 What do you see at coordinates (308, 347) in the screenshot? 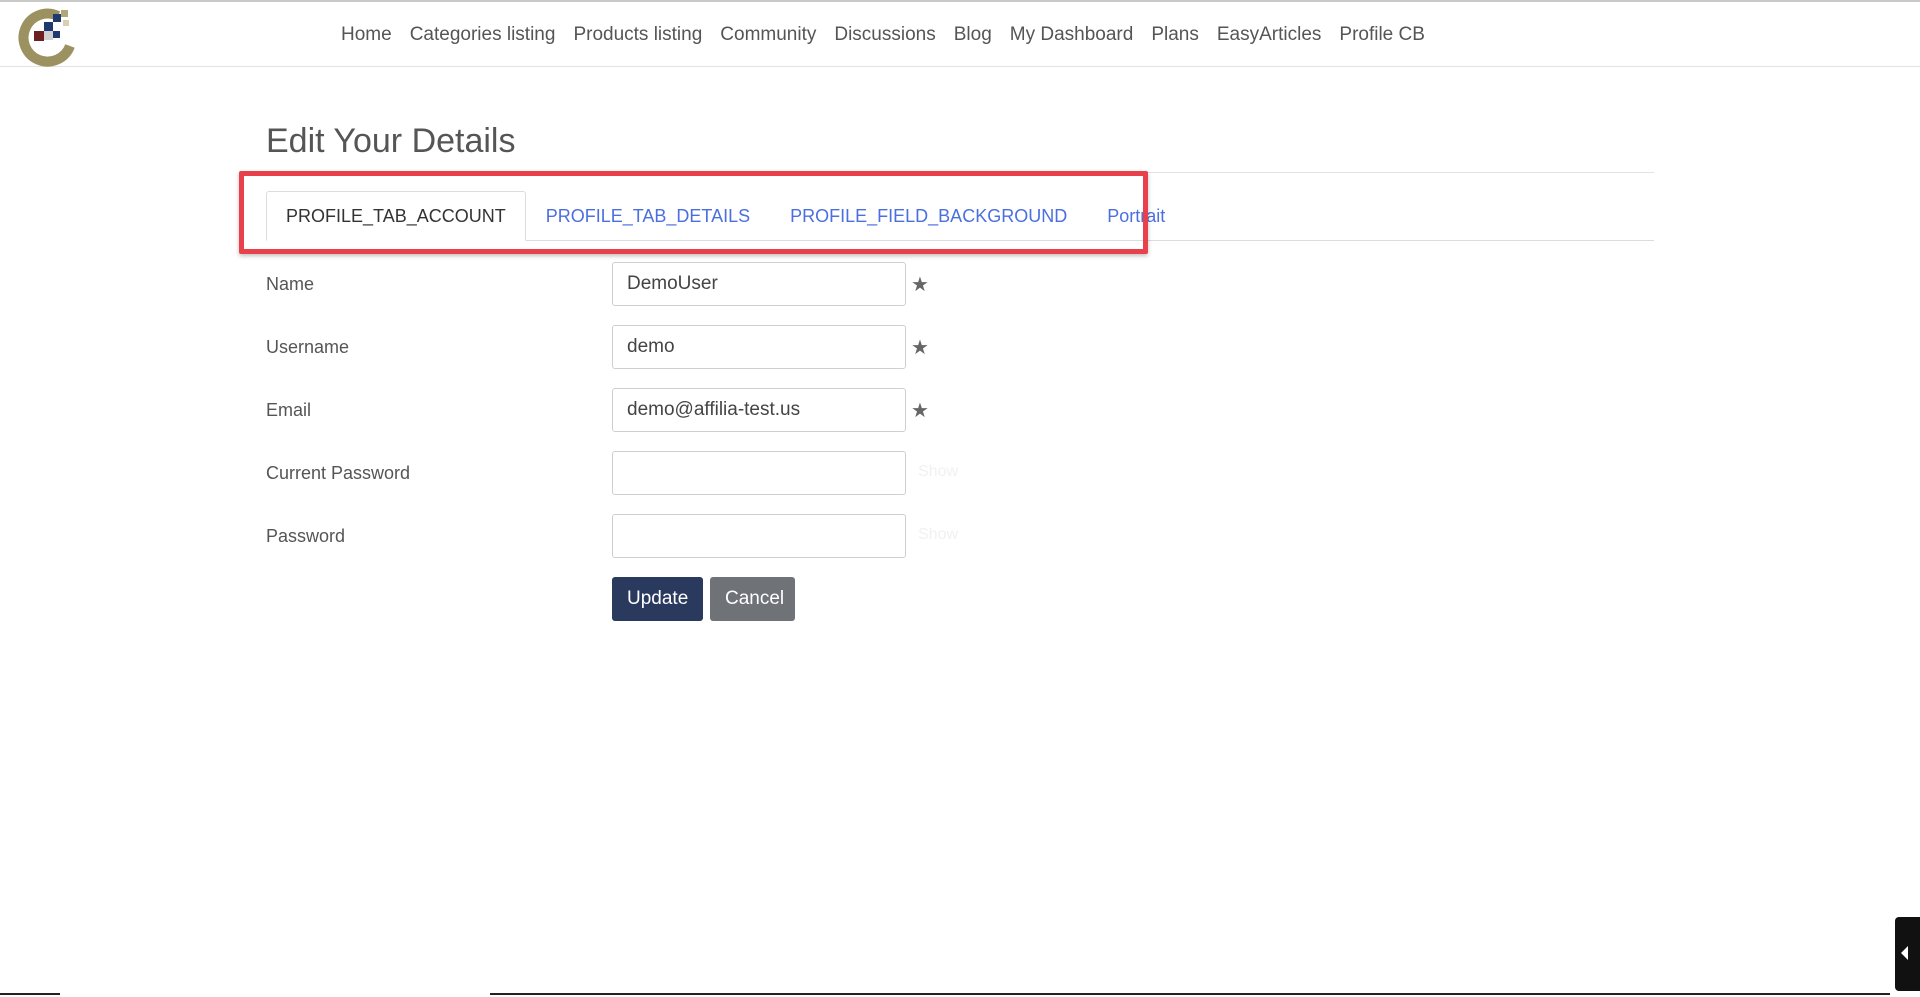
I see `username-label: Username` at bounding box center [308, 347].